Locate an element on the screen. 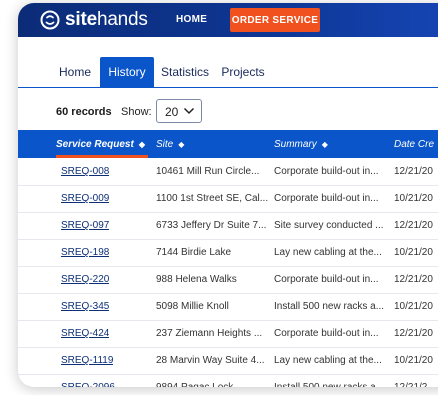 The width and height of the screenshot is (438, 395). service-request-link: SREQ-345 is located at coordinates (85, 306).